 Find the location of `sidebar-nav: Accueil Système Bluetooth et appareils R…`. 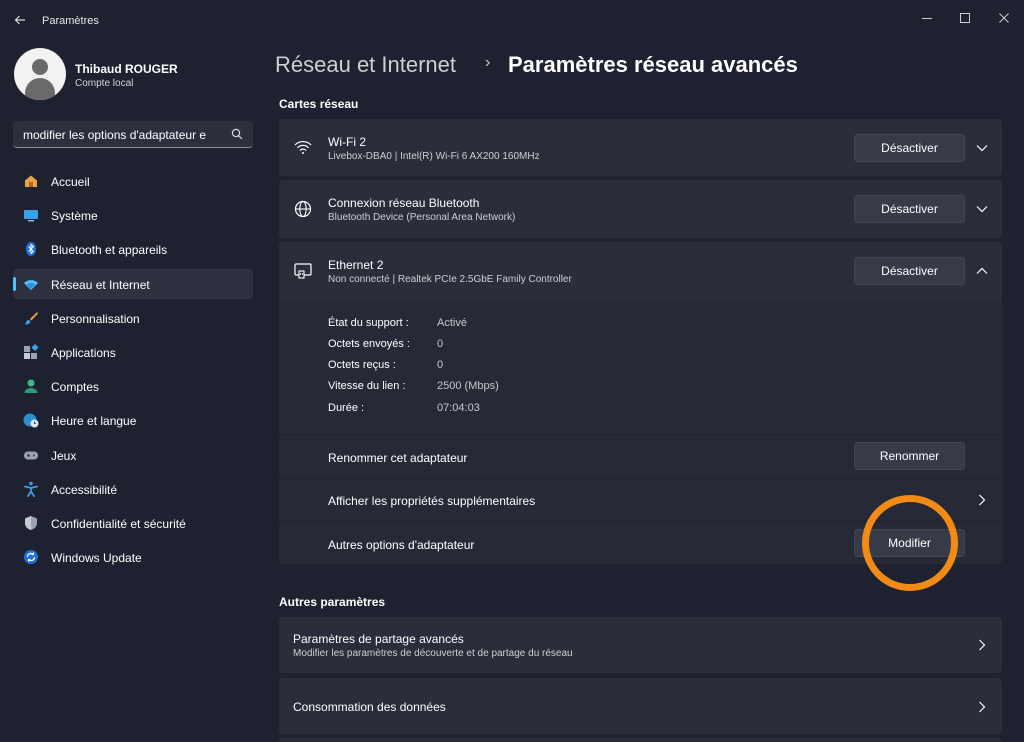

sidebar-nav: Accueil Système Bluetooth et appareils R… is located at coordinates (133, 371).